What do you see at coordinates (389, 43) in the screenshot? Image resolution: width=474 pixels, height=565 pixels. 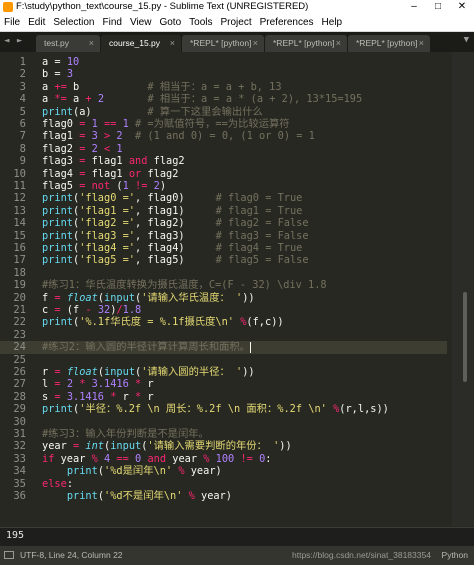 I see `tab-repl-python-3: *REPL* [python] ×` at bounding box center [389, 43].